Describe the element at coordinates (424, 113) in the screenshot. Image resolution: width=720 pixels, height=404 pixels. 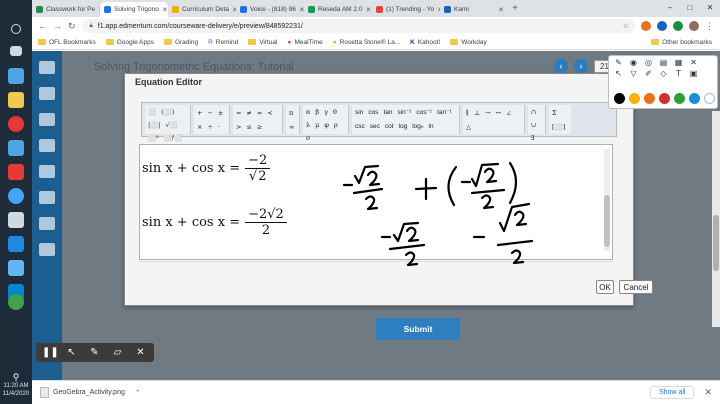
I see `tool-button: cos⁻¹` at that location.